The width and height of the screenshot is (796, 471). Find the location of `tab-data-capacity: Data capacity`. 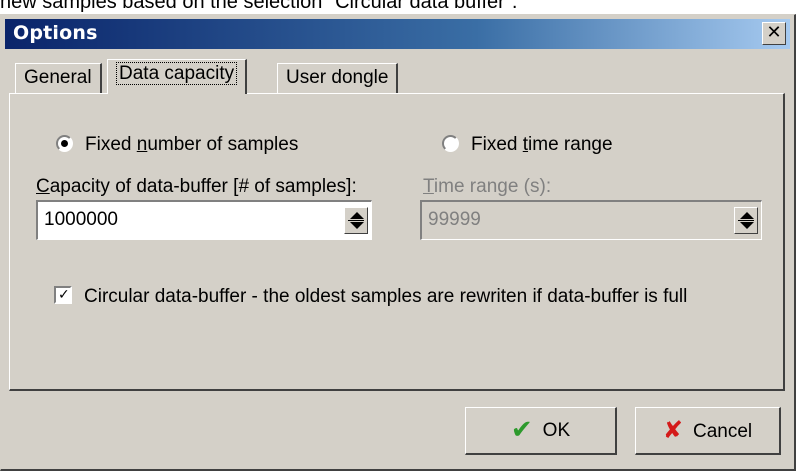

tab-data-capacity: Data capacity is located at coordinates (177, 76).